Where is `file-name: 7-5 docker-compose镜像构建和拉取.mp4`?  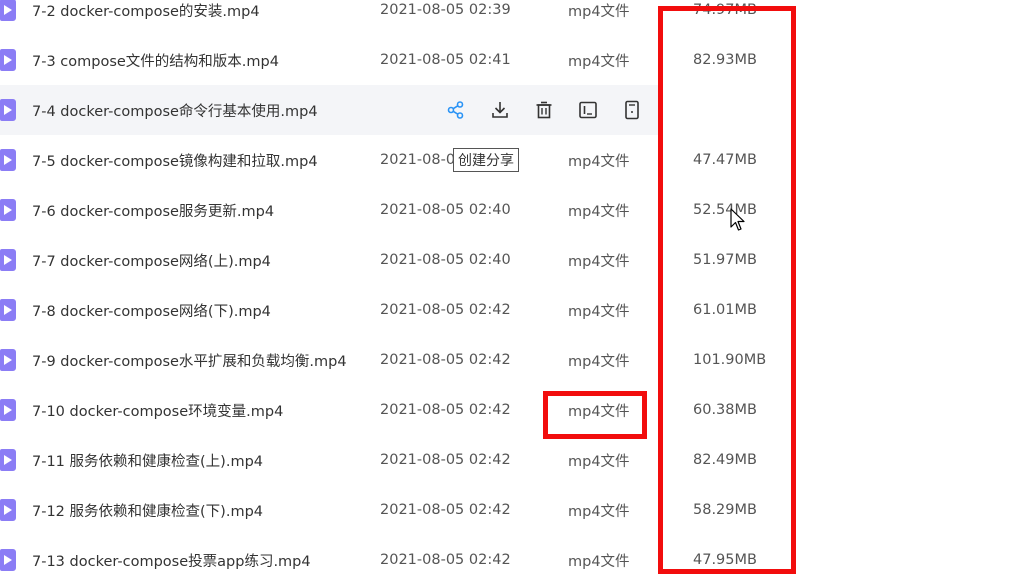 file-name: 7-5 docker-compose镜像构建和拉取.mp4 is located at coordinates (175, 160).